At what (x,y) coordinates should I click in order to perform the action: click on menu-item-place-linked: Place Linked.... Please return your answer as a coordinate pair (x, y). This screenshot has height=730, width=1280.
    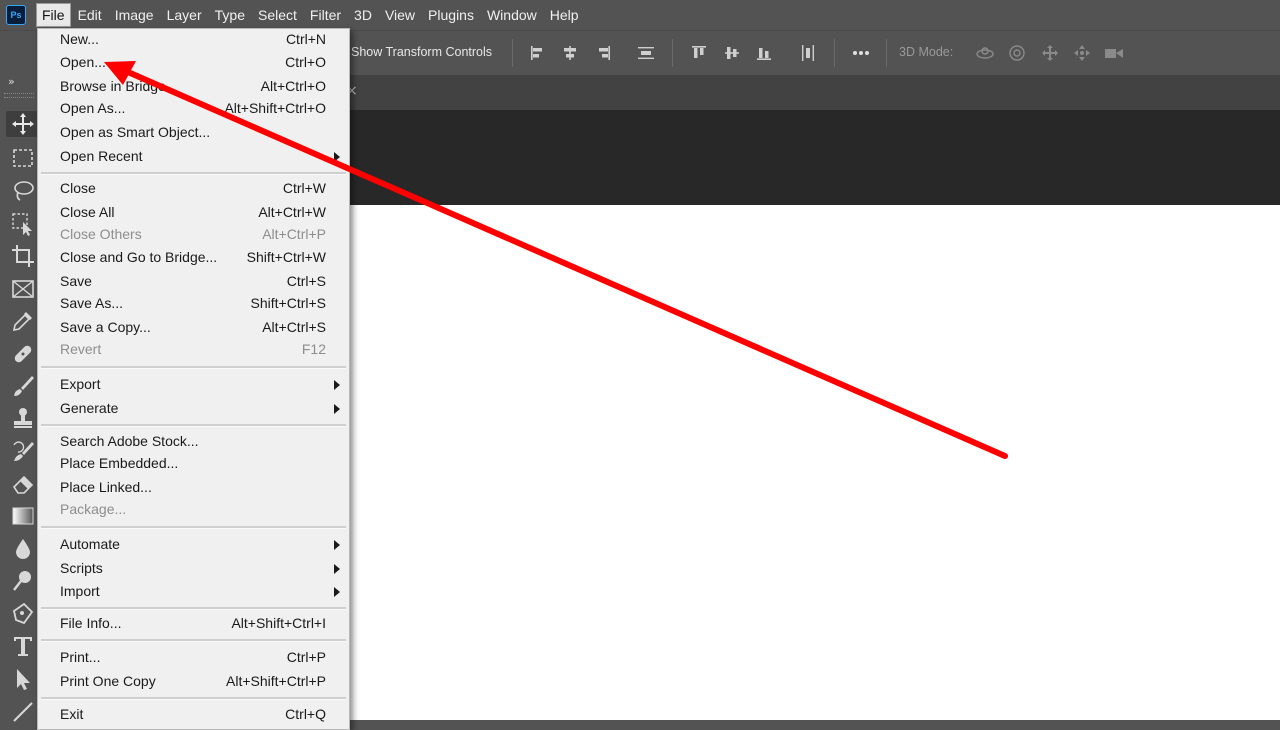
    Looking at the image, I should click on (193, 488).